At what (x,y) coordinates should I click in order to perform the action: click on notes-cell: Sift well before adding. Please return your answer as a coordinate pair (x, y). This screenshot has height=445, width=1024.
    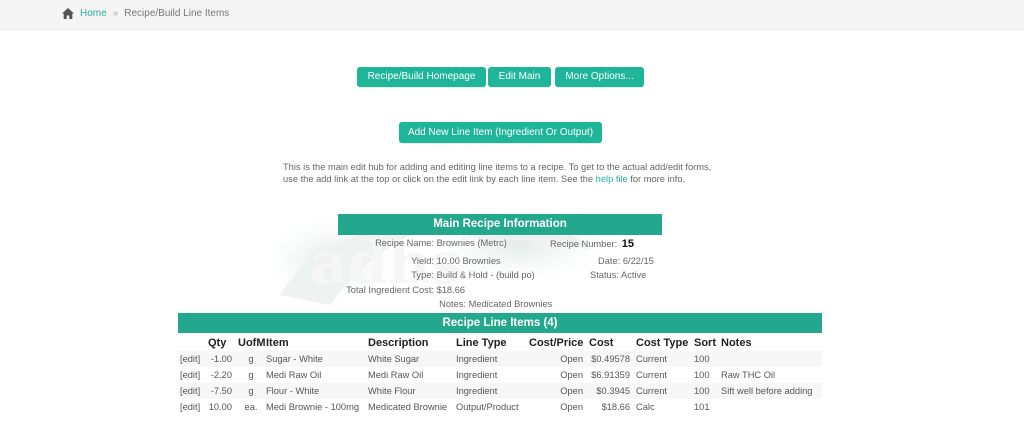
    Looking at the image, I should click on (770, 391).